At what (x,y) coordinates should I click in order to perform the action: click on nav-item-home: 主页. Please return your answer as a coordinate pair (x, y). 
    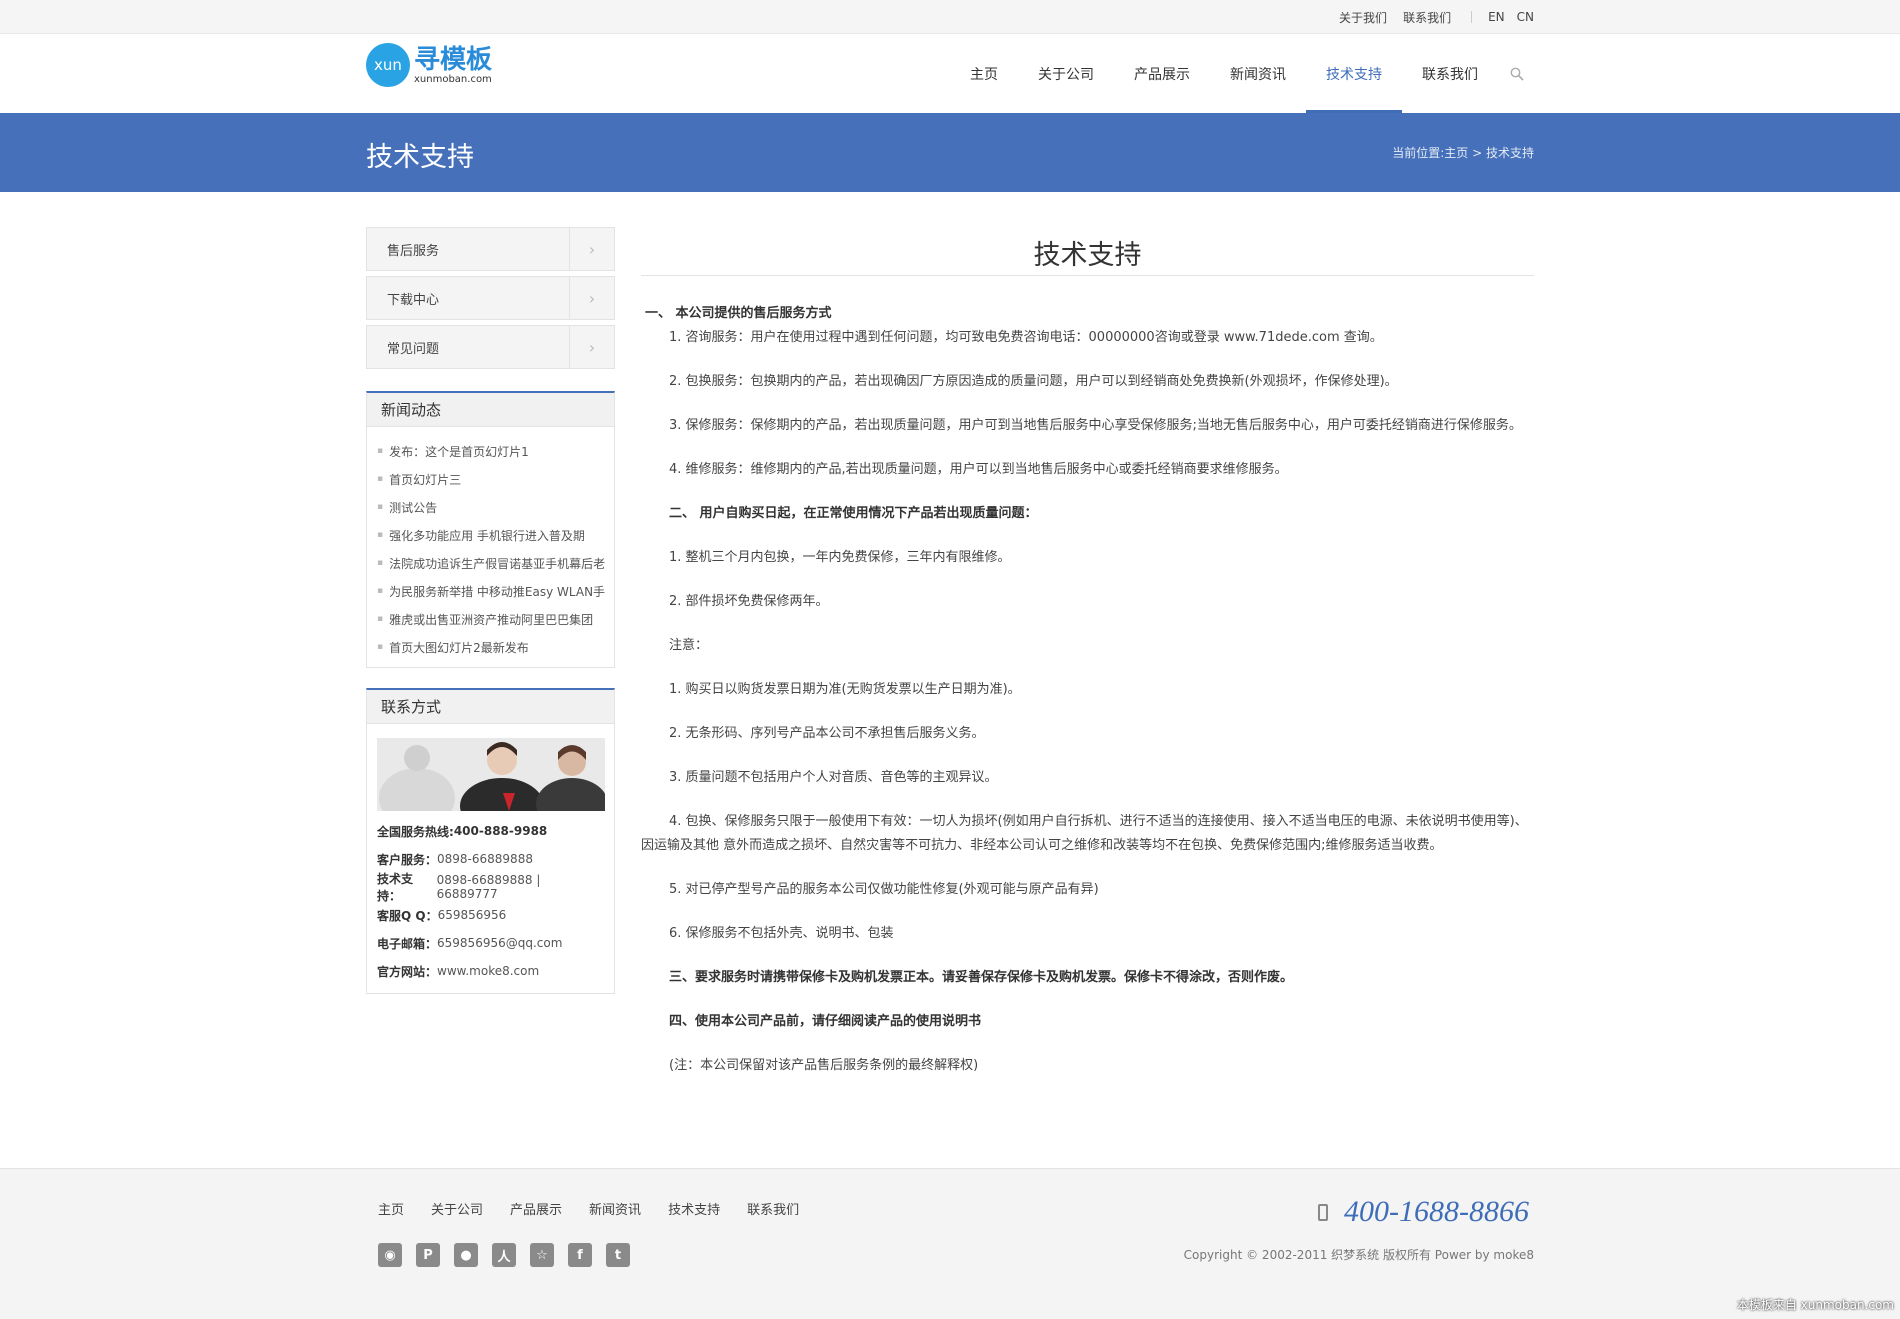
    Looking at the image, I should click on (984, 73).